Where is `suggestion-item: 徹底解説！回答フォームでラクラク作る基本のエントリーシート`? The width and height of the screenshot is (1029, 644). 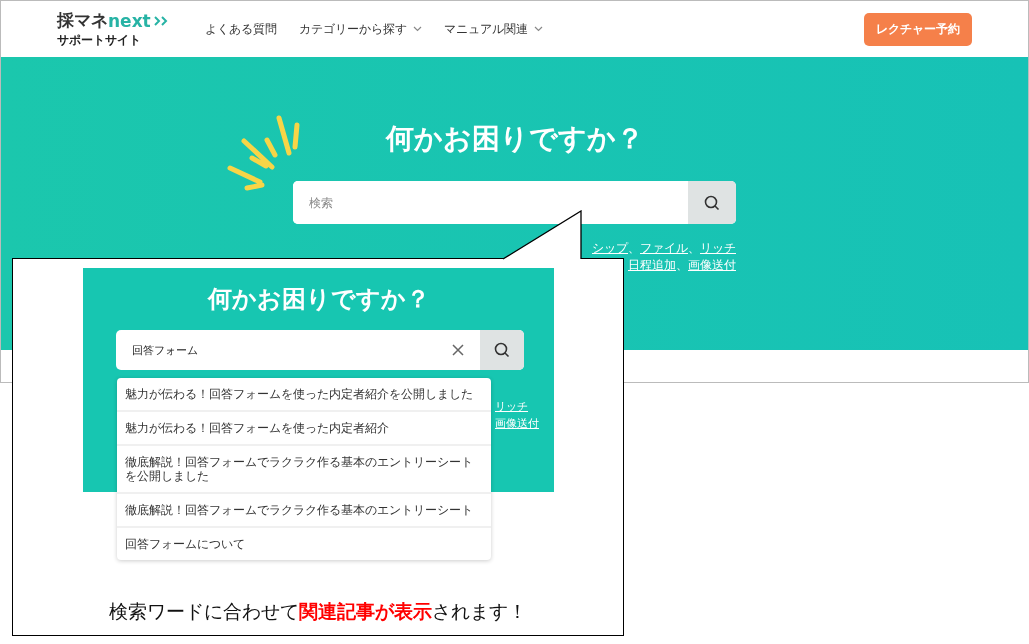
suggestion-item: 徹底解説！回答フォームでラクラク作る基本のエントリーシート is located at coordinates (304, 511).